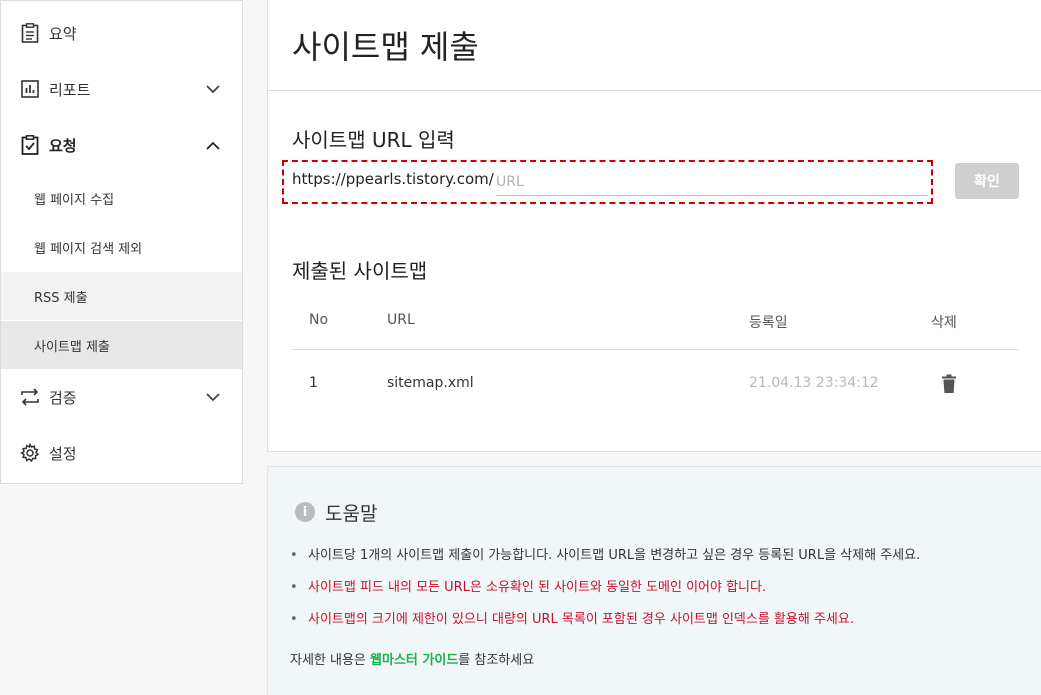  I want to click on sidebar-subitem-label: 사이트맵 제출, so click(72, 347).